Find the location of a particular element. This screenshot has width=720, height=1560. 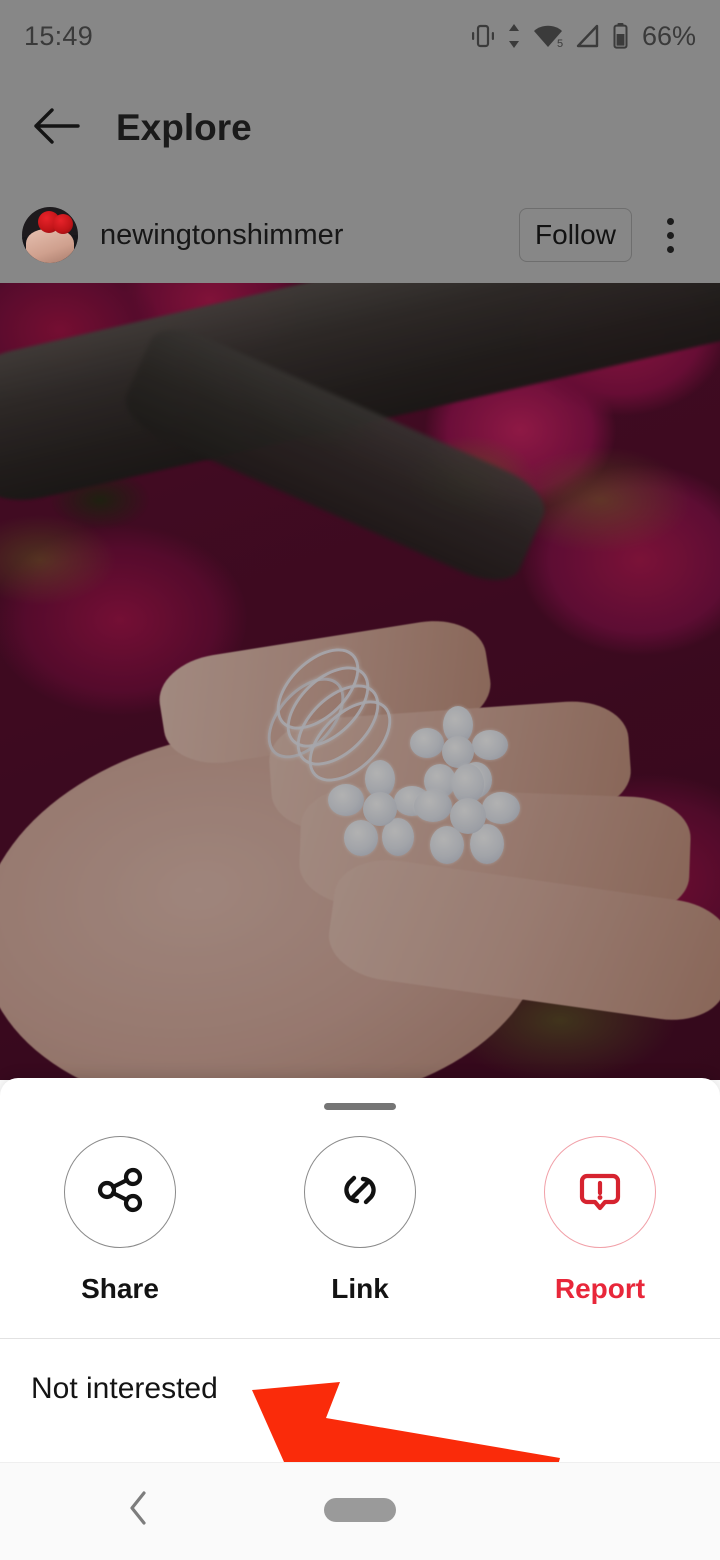

report-label: Report is located at coordinates (600, 1288).